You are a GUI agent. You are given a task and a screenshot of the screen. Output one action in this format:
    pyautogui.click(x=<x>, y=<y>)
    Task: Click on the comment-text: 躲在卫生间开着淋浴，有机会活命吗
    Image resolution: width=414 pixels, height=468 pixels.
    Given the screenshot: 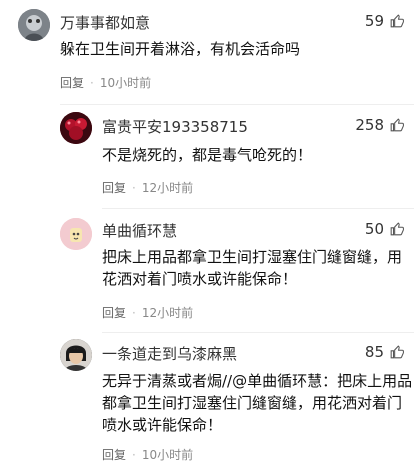 What is the action you would take?
    pyautogui.click(x=180, y=49)
    